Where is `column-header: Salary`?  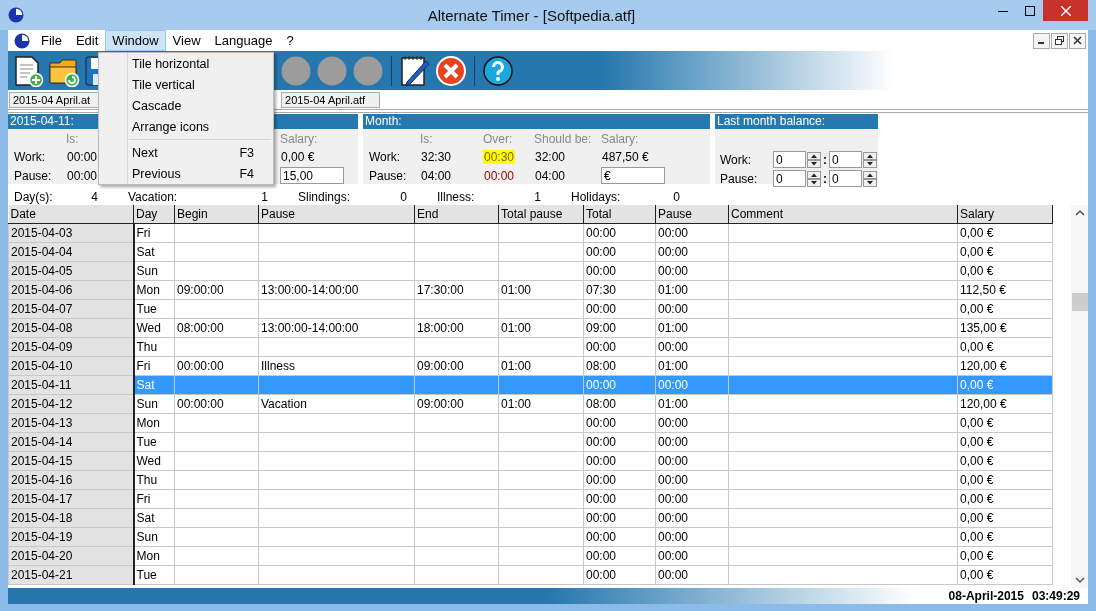
column-header: Salary is located at coordinates (1005, 214).